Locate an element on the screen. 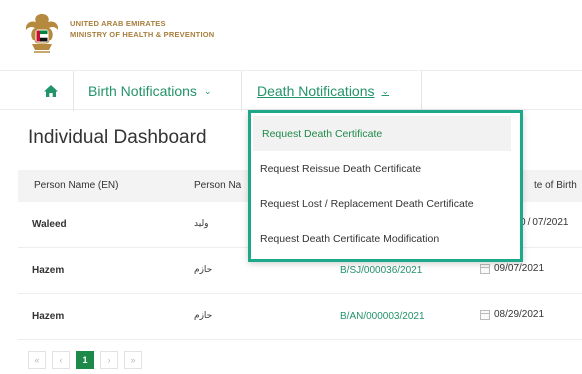 The image size is (582, 374). nav-death-notifications: Death Notifications ⌄ is located at coordinates (332, 91).